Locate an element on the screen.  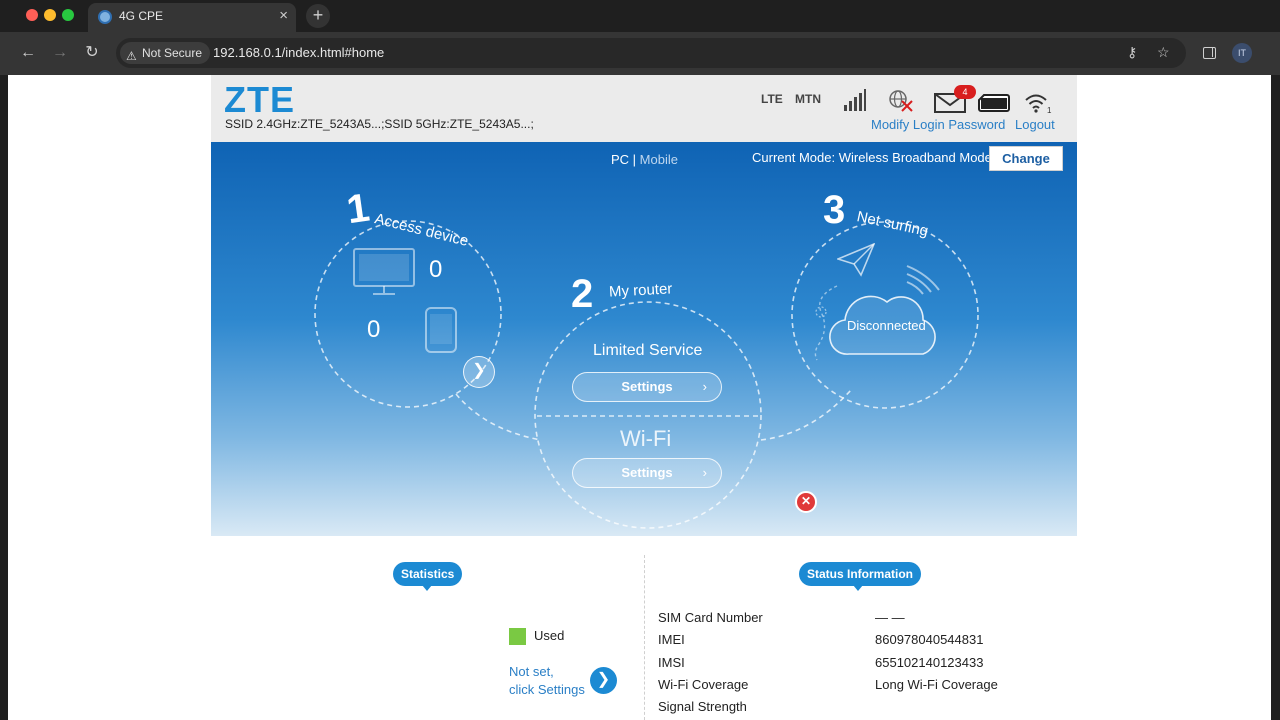
imei-value: 860978040544831 is located at coordinates (929, 639).